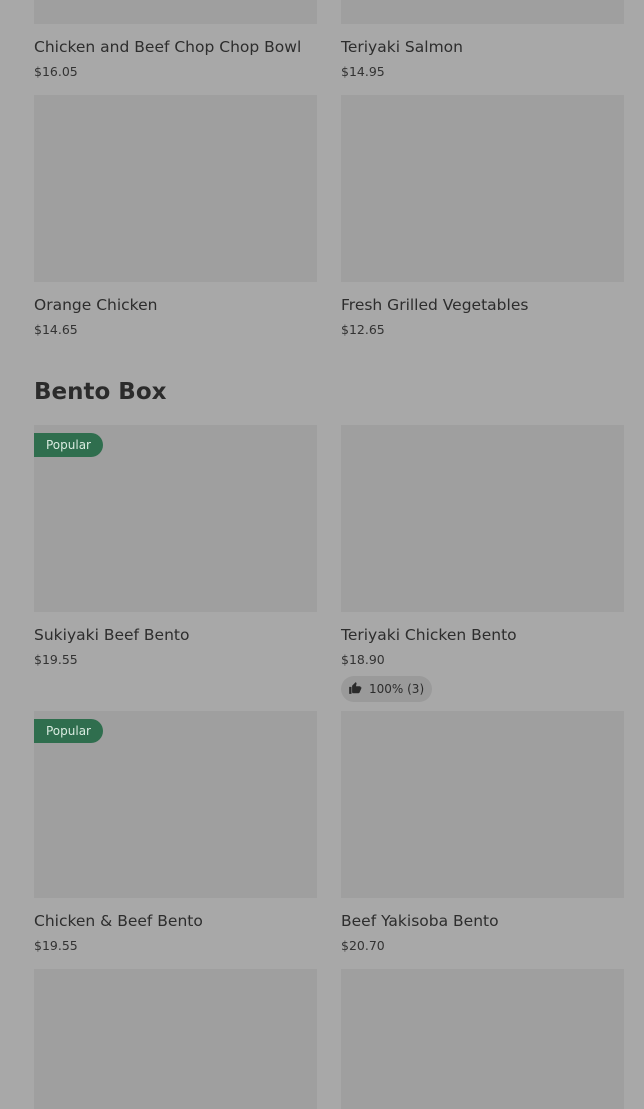 The image size is (644, 1109). I want to click on item-title: Sukiyaki Beef Bento, so click(112, 635).